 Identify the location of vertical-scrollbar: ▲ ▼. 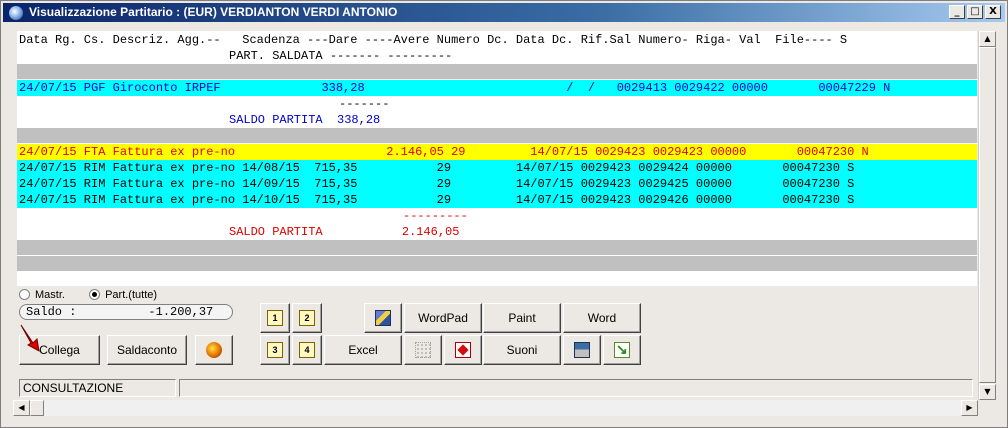
(987, 215).